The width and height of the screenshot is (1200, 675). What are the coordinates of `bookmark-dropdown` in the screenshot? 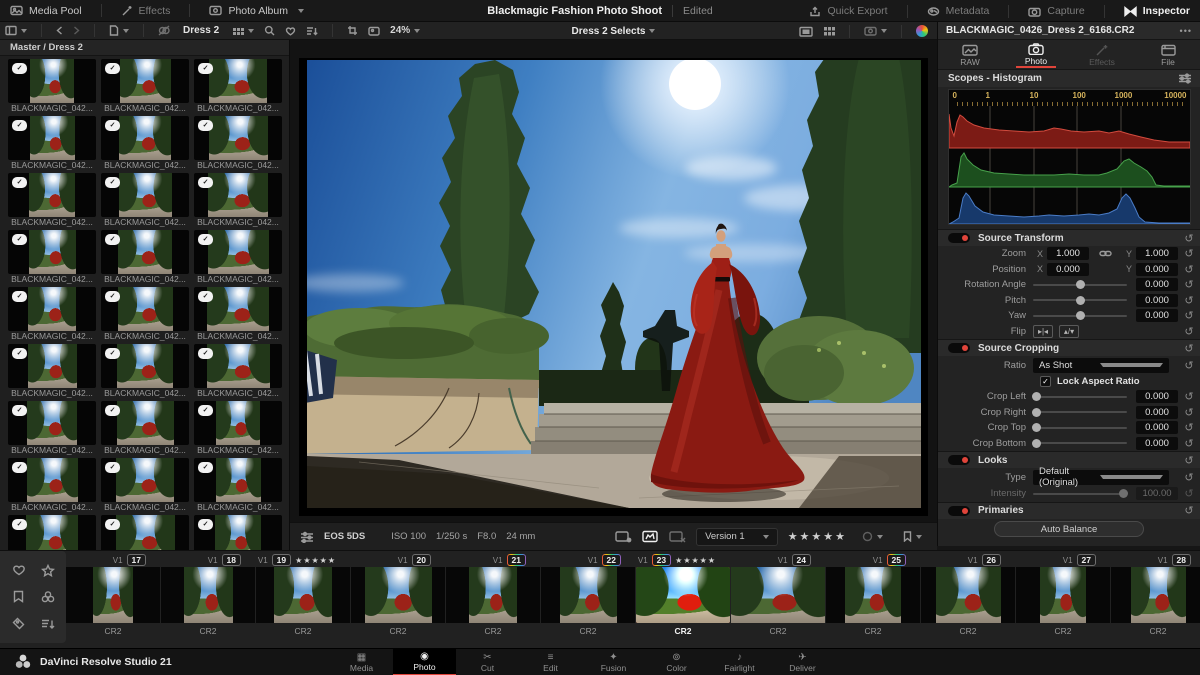 It's located at (912, 537).